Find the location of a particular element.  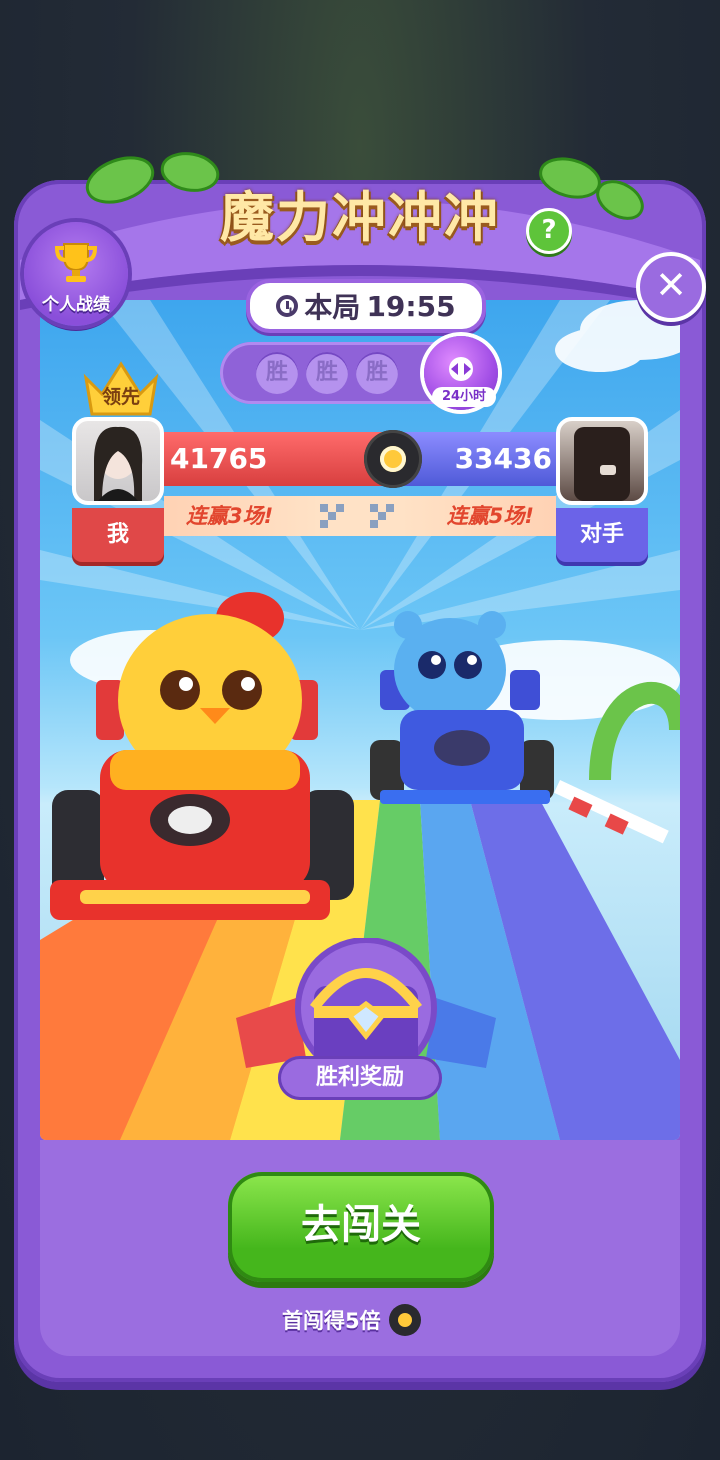

opponent-score: 33436 is located at coordinates (503, 458).